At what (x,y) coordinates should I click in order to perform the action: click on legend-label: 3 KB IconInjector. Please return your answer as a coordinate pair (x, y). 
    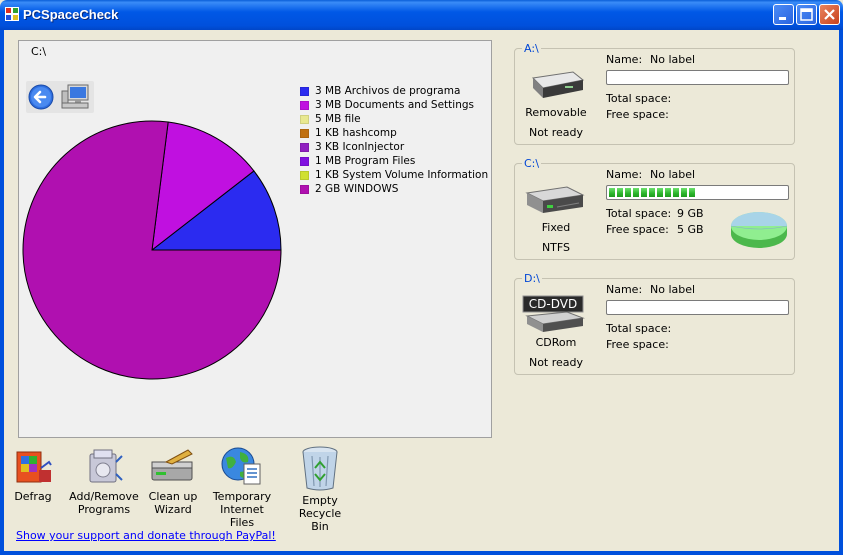
    Looking at the image, I should click on (360, 147).